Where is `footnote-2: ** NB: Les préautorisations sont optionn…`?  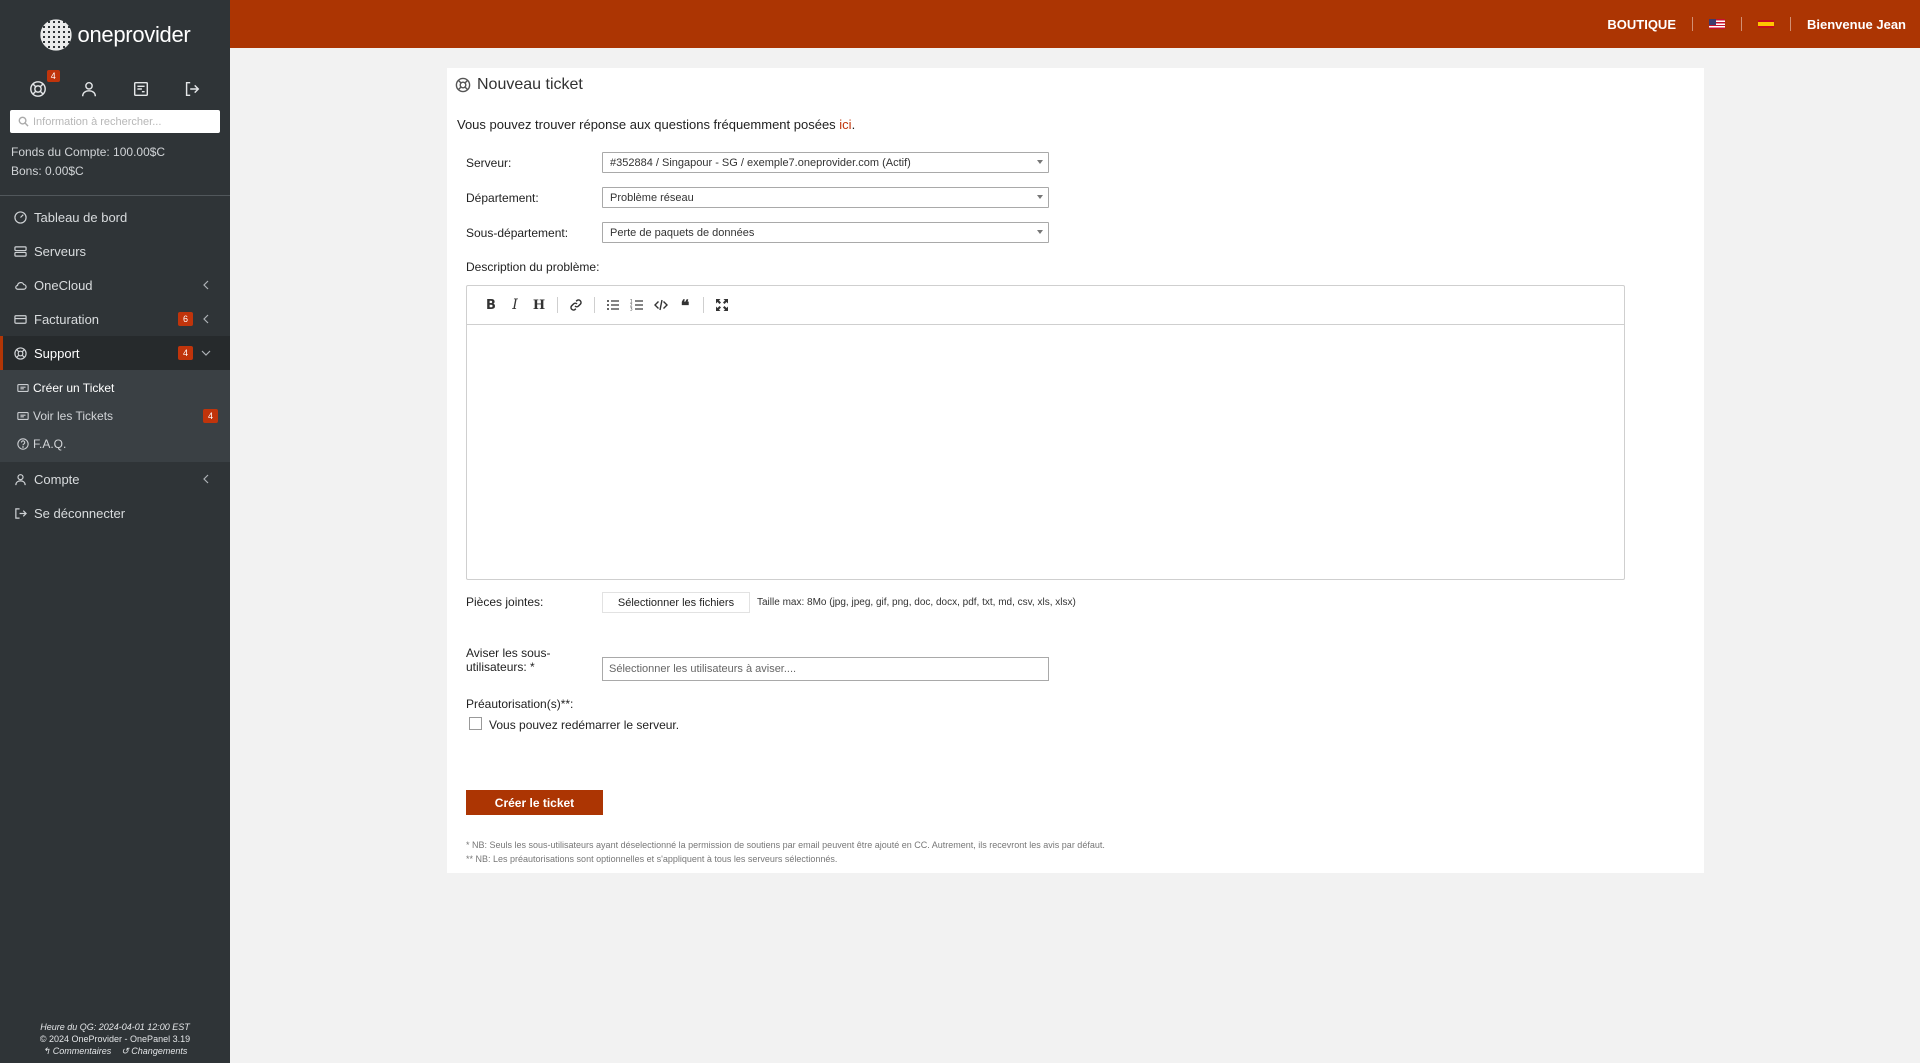 footnote-2: ** NB: Les préautorisations sont optionn… is located at coordinates (652, 859).